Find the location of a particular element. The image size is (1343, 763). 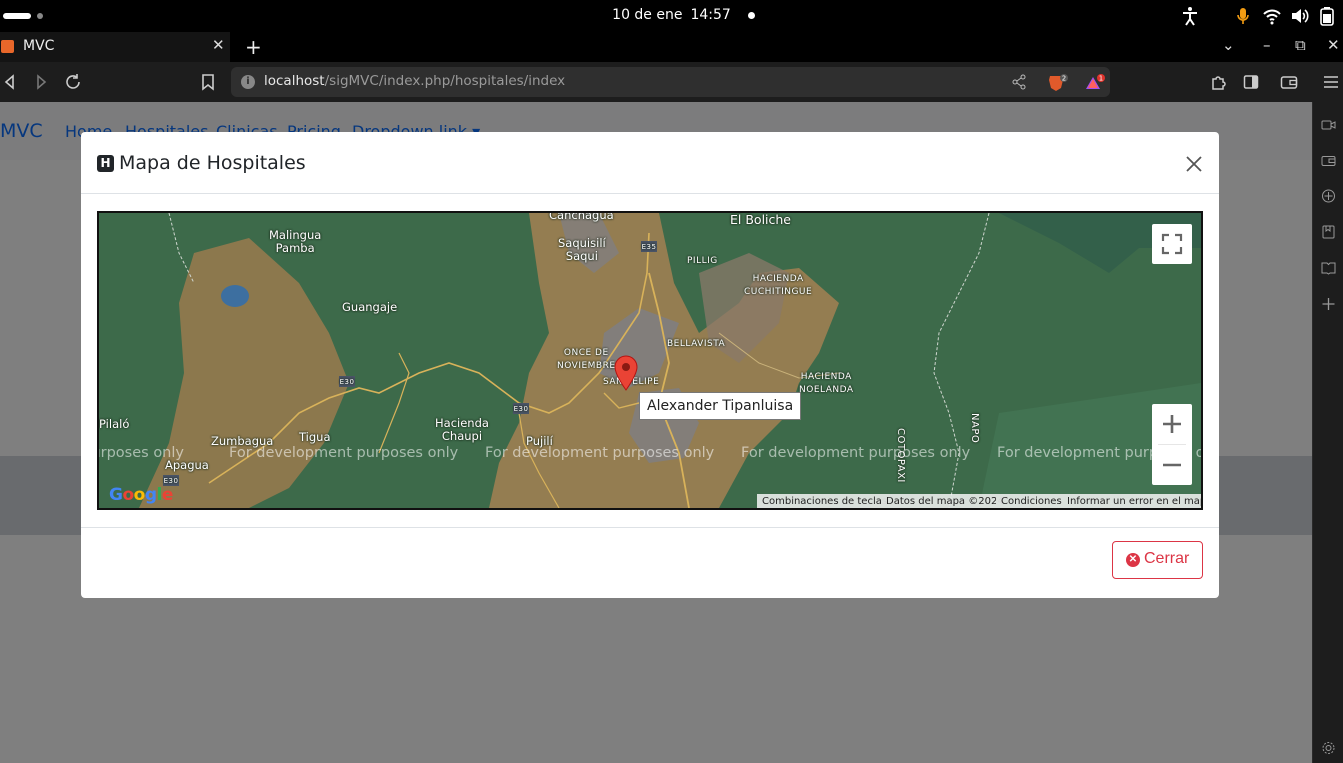

add-panel-icon is located at coordinates (1328, 305).